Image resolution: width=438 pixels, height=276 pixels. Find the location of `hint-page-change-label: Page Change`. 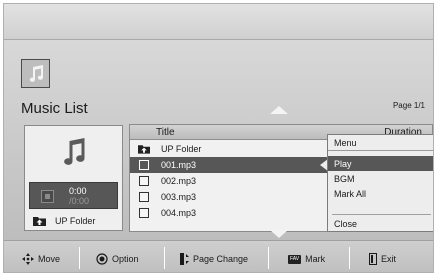

hint-page-change-label: Page Change is located at coordinates (221, 259).